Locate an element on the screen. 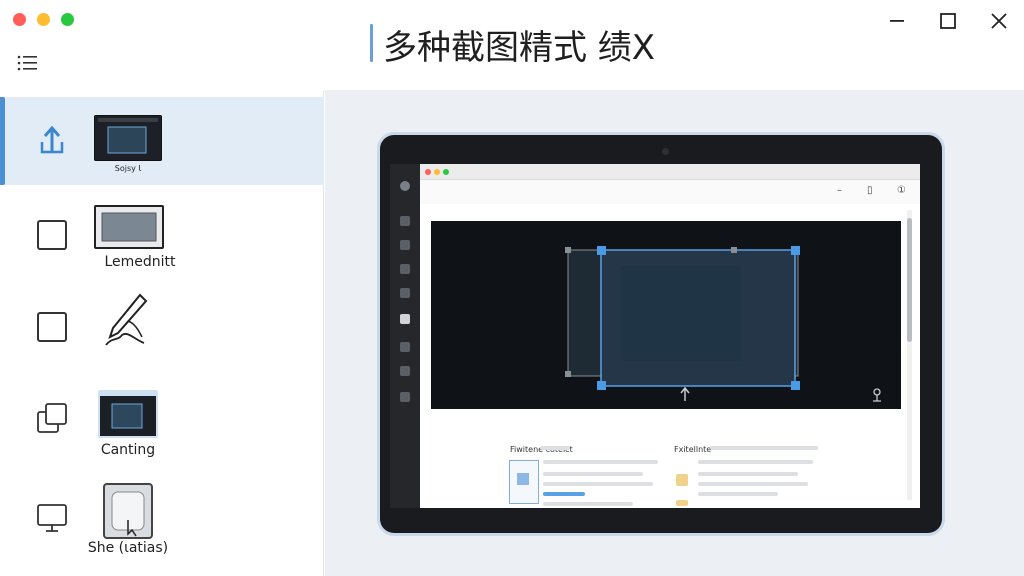 Image resolution: width=1024 pixels, height=576 pixels. minimize-traffic-light is located at coordinates (43, 19).